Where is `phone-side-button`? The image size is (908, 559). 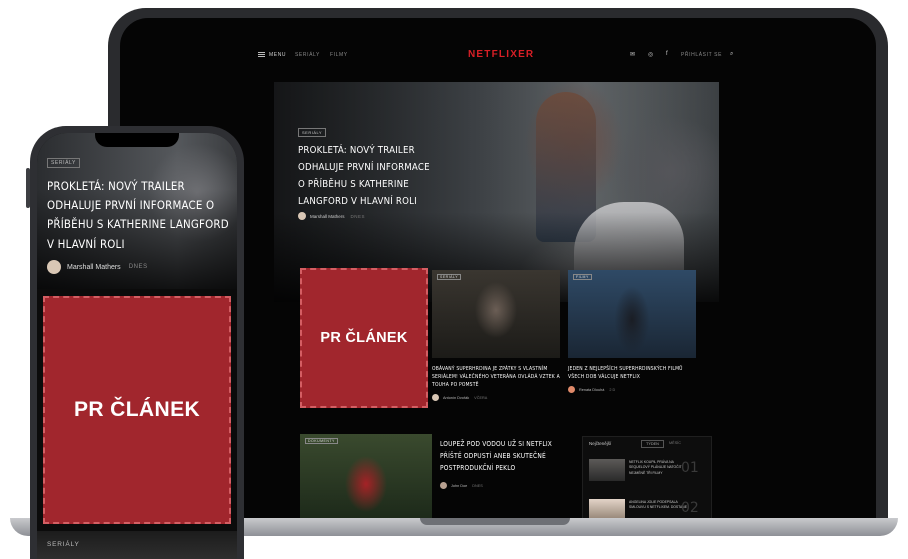
phone-side-button is located at coordinates (28, 188).